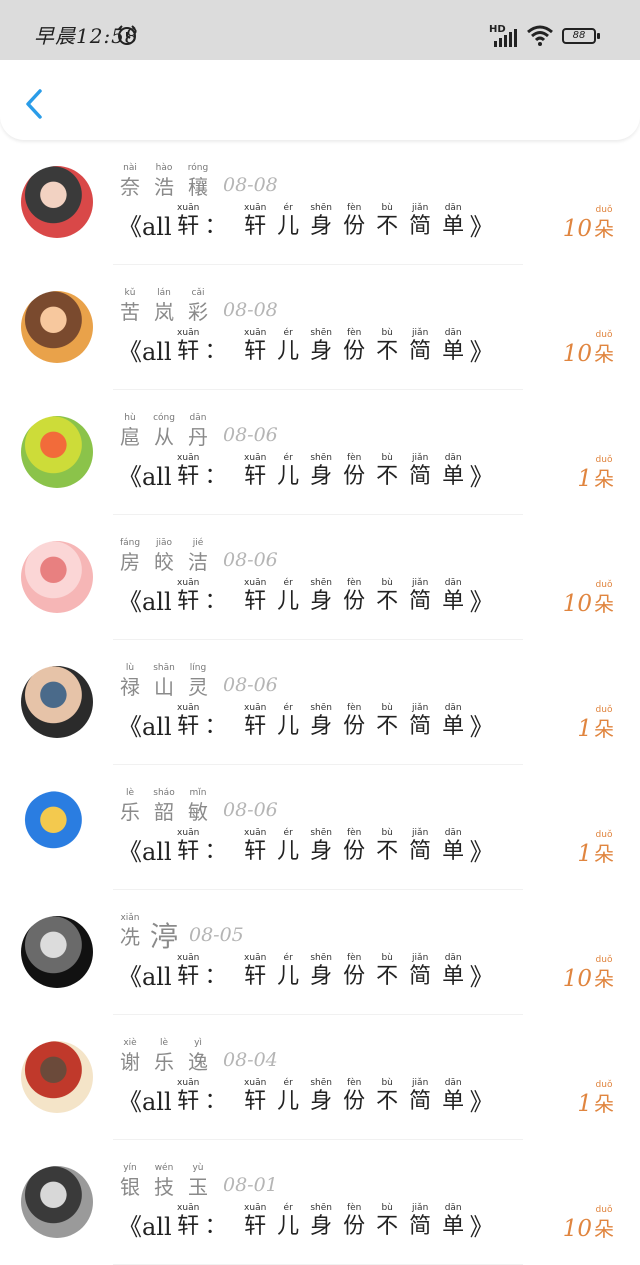 This screenshot has width=640, height=1265. I want to click on ruby-char: jié 洁, so click(198, 556).